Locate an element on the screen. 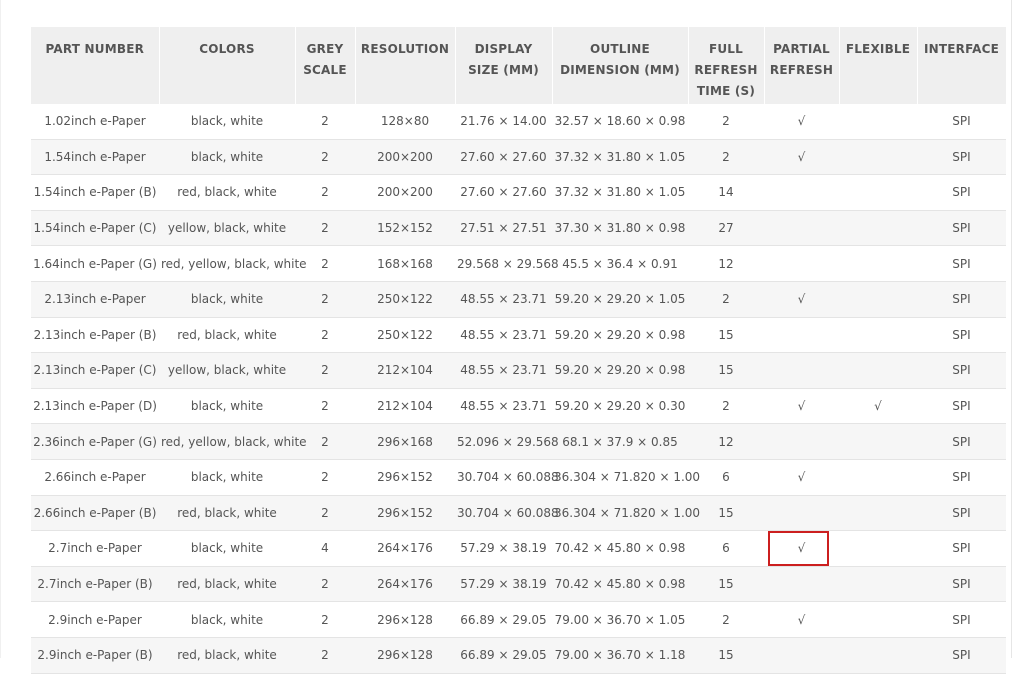 The image size is (1020, 674). part-number-link: 2.13inch e-Paper (C) is located at coordinates (95, 370).